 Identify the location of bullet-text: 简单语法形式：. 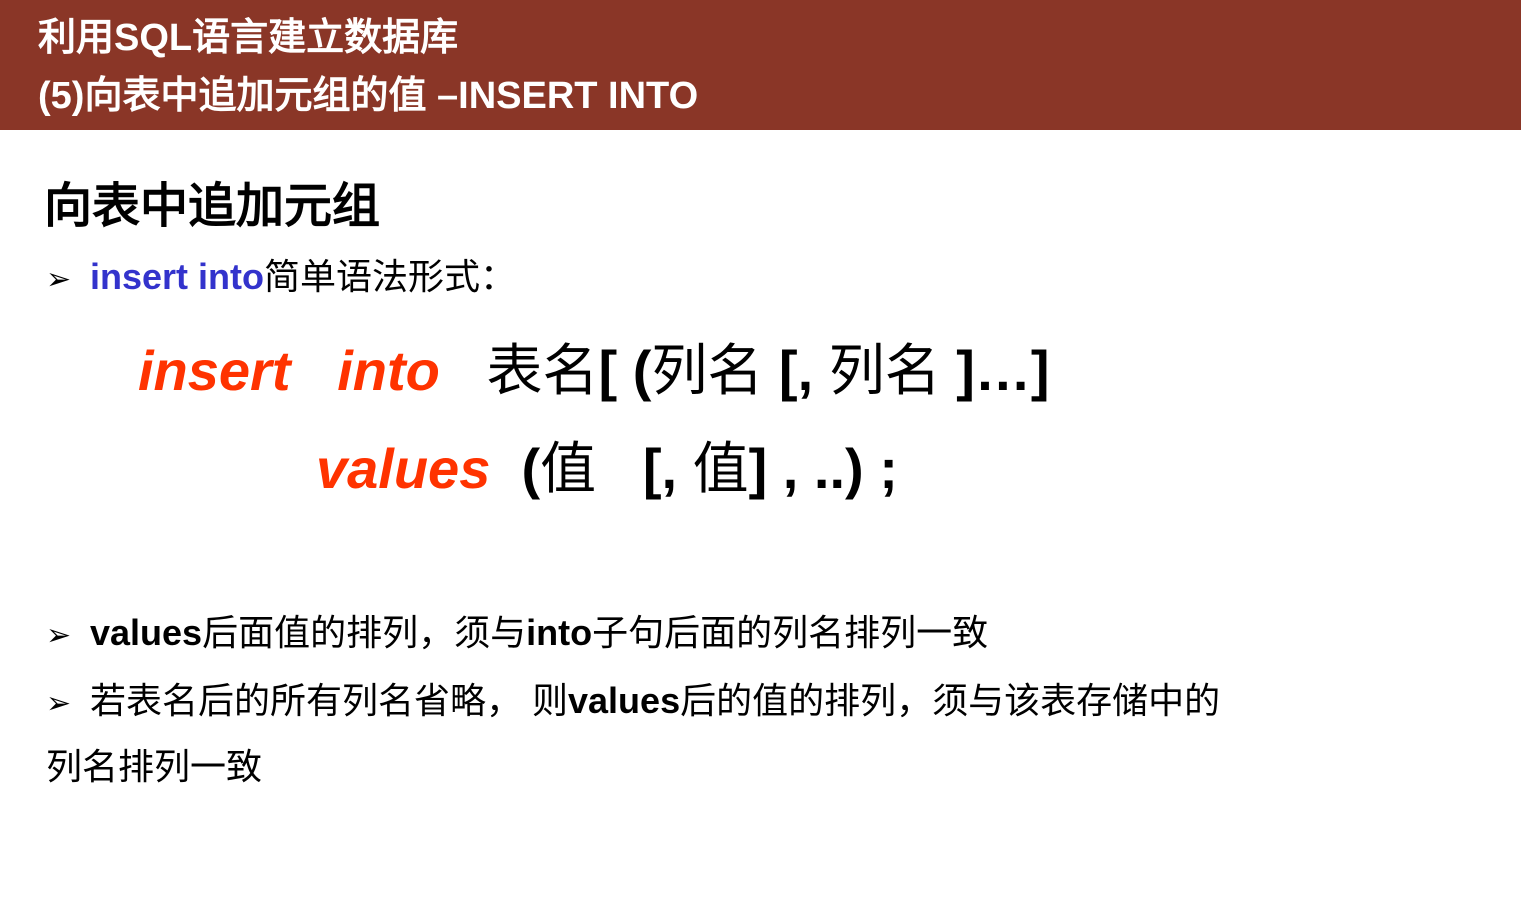
(390, 276).